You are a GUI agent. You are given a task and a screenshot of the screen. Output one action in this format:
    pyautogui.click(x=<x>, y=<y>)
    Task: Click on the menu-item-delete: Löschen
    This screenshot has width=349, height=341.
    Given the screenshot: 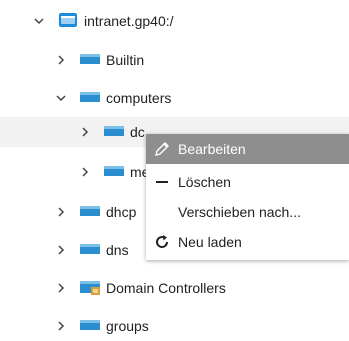 What is the action you would take?
    pyautogui.click(x=247, y=182)
    